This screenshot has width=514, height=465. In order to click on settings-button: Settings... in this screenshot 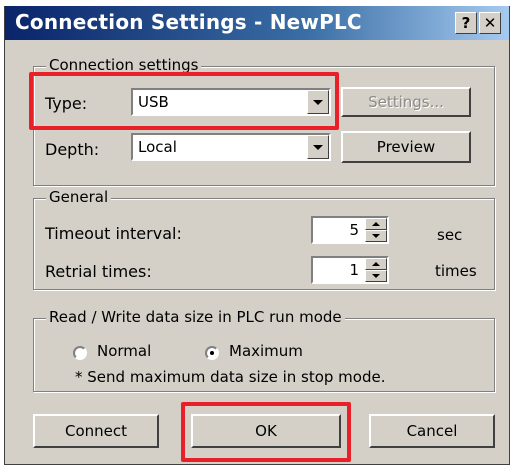, I will do `click(406, 102)`.